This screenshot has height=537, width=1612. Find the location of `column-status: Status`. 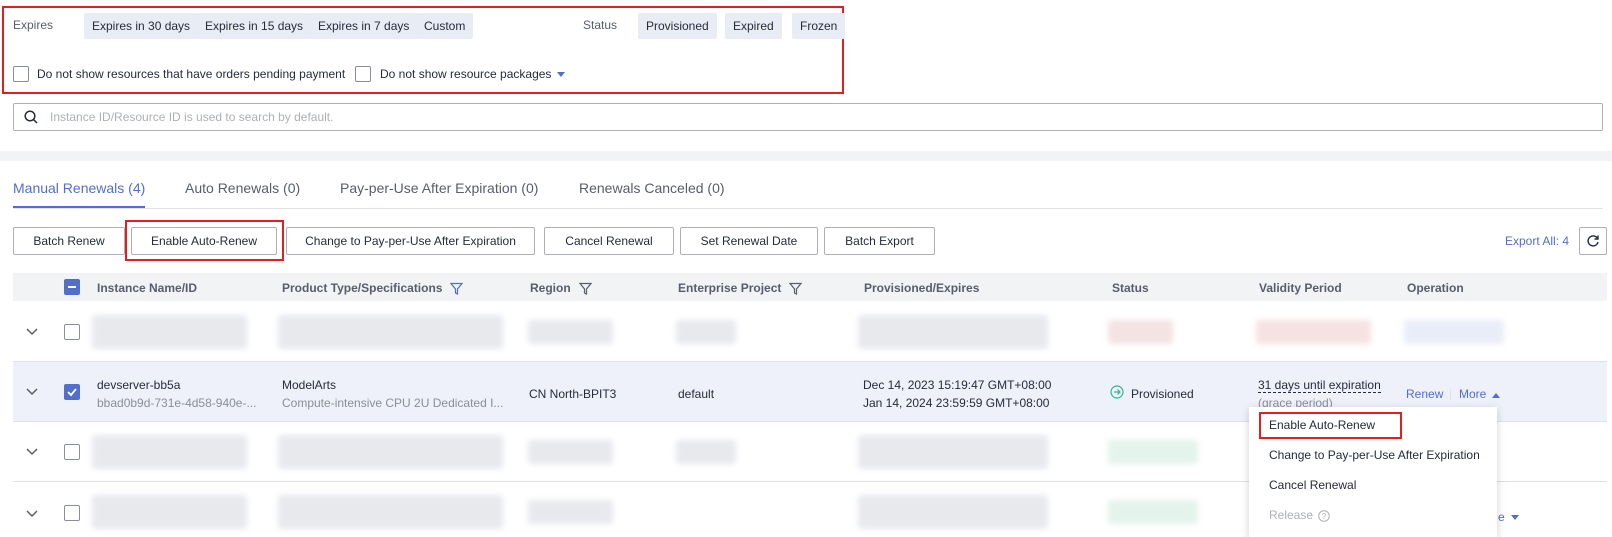

column-status: Status is located at coordinates (1130, 288).